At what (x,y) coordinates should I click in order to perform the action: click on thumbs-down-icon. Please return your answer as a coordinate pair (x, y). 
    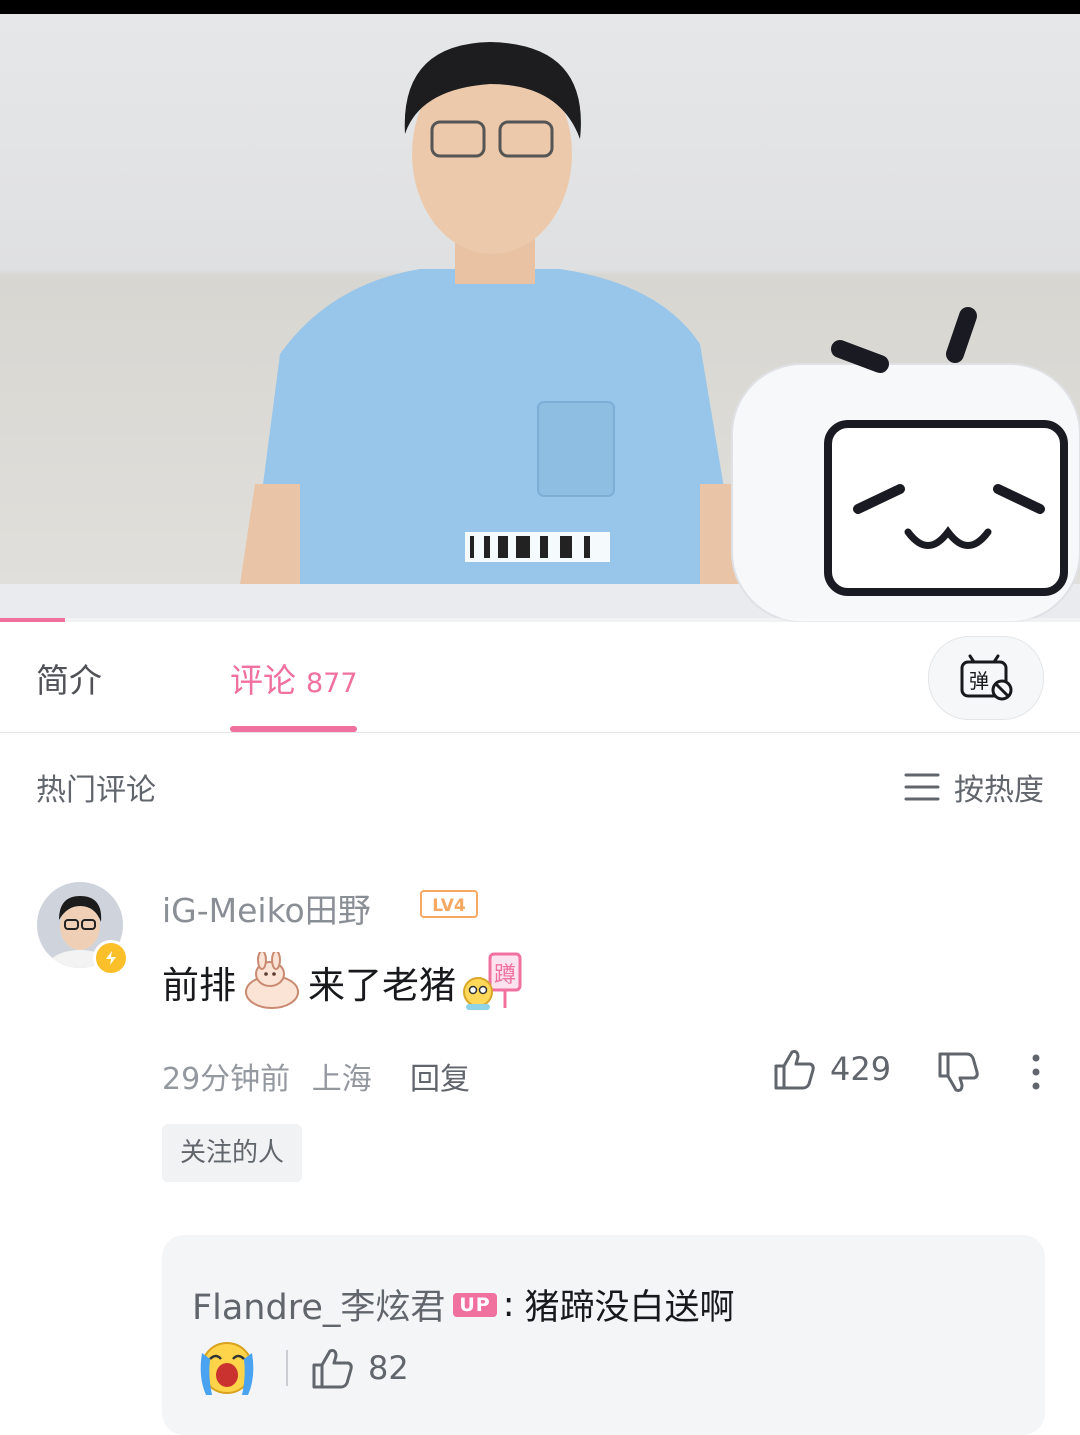
    Looking at the image, I should click on (958, 1072).